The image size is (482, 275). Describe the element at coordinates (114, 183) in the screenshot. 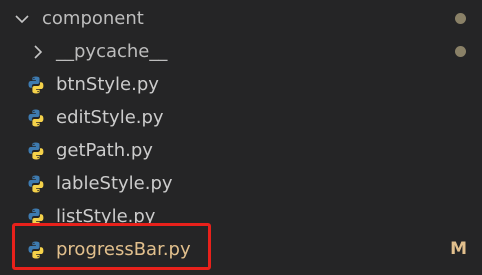

I see `file-item-label: lableStyle.py` at that location.